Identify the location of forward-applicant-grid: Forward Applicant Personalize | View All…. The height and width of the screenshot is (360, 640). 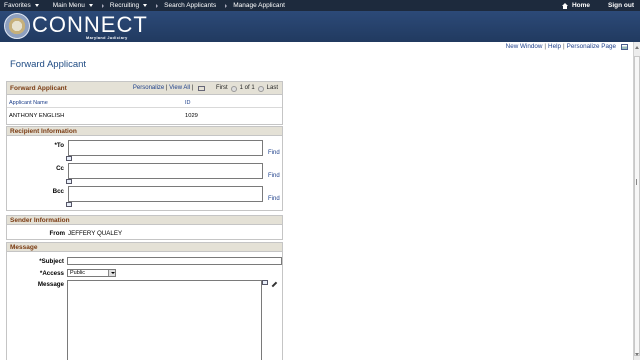
(144, 103).